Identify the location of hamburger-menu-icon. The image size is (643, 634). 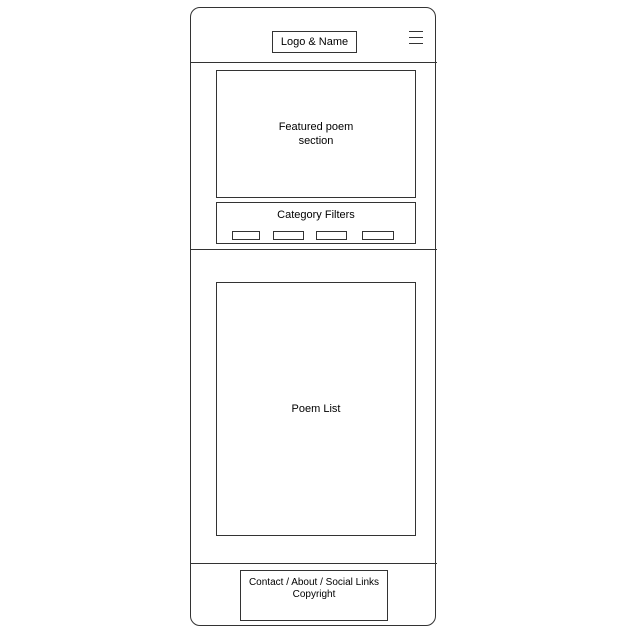
(416, 37).